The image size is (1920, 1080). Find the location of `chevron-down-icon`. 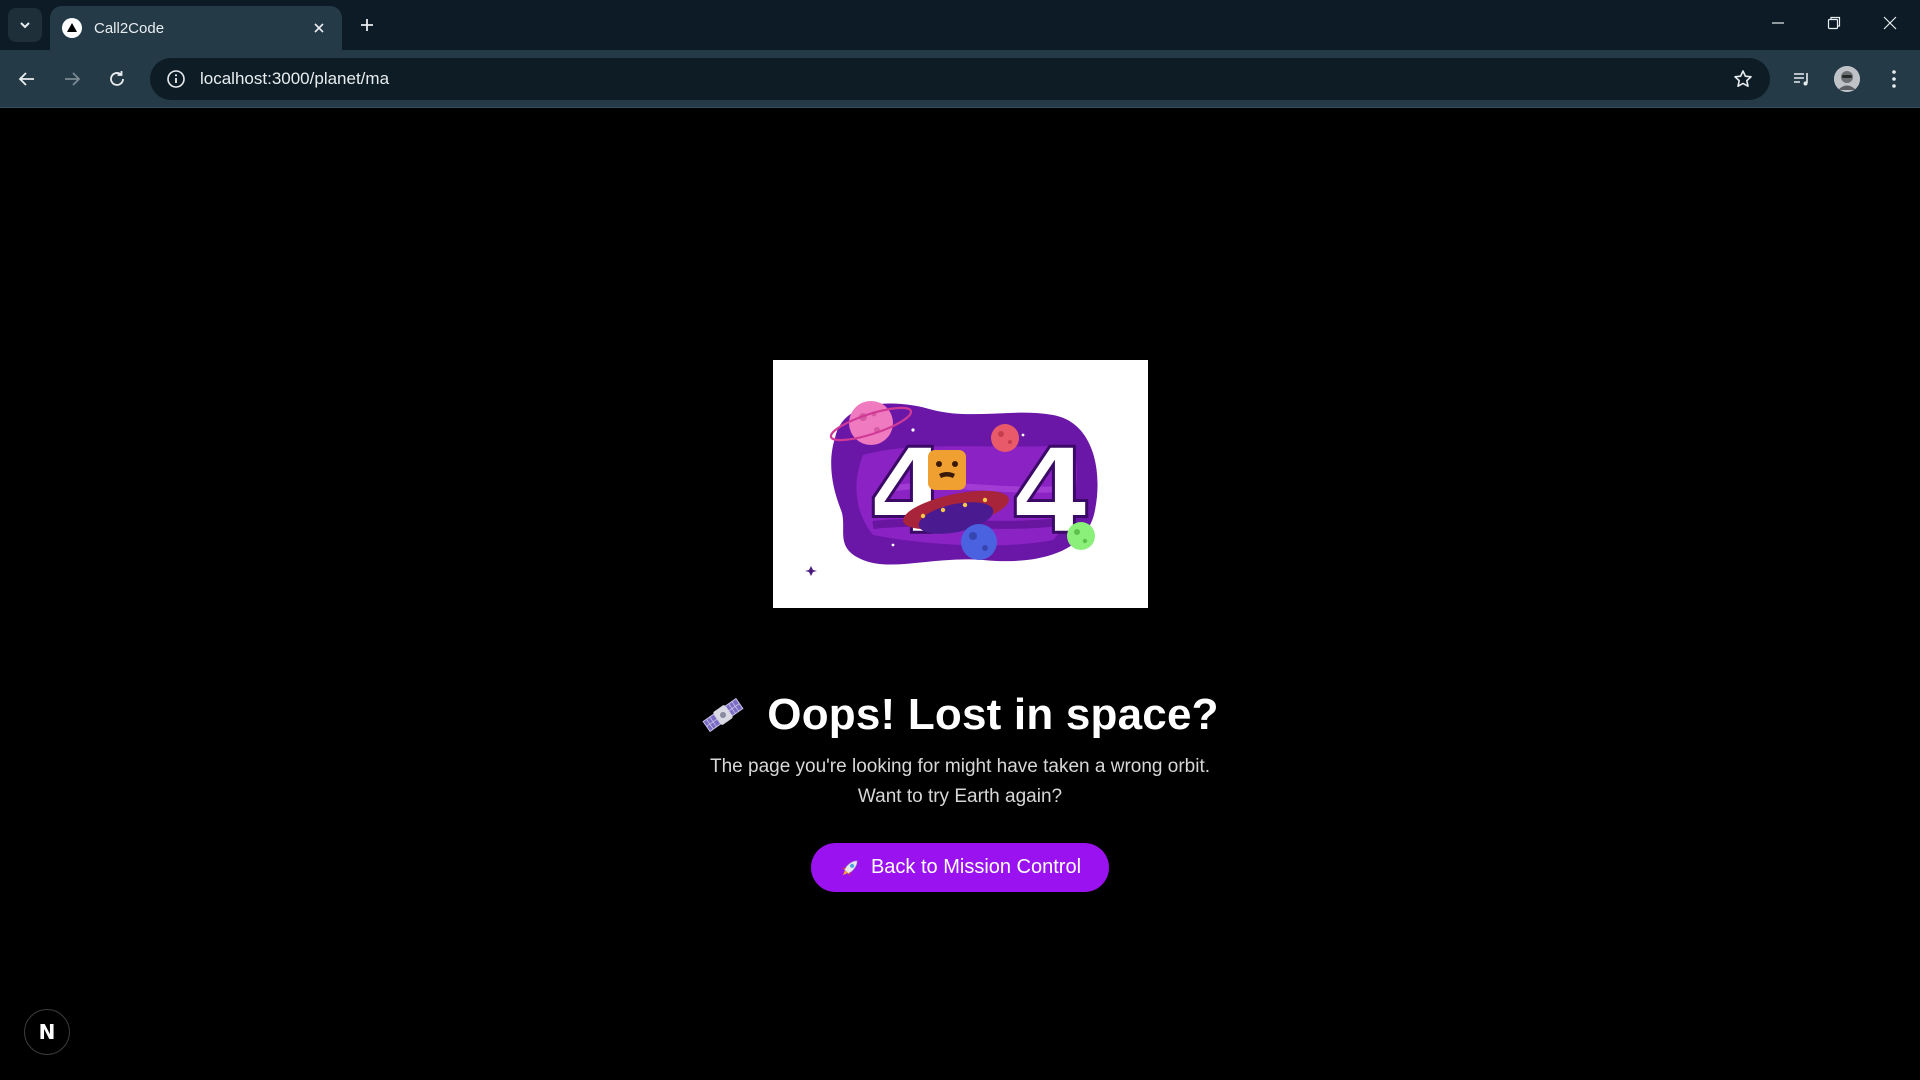

chevron-down-icon is located at coordinates (25, 25).